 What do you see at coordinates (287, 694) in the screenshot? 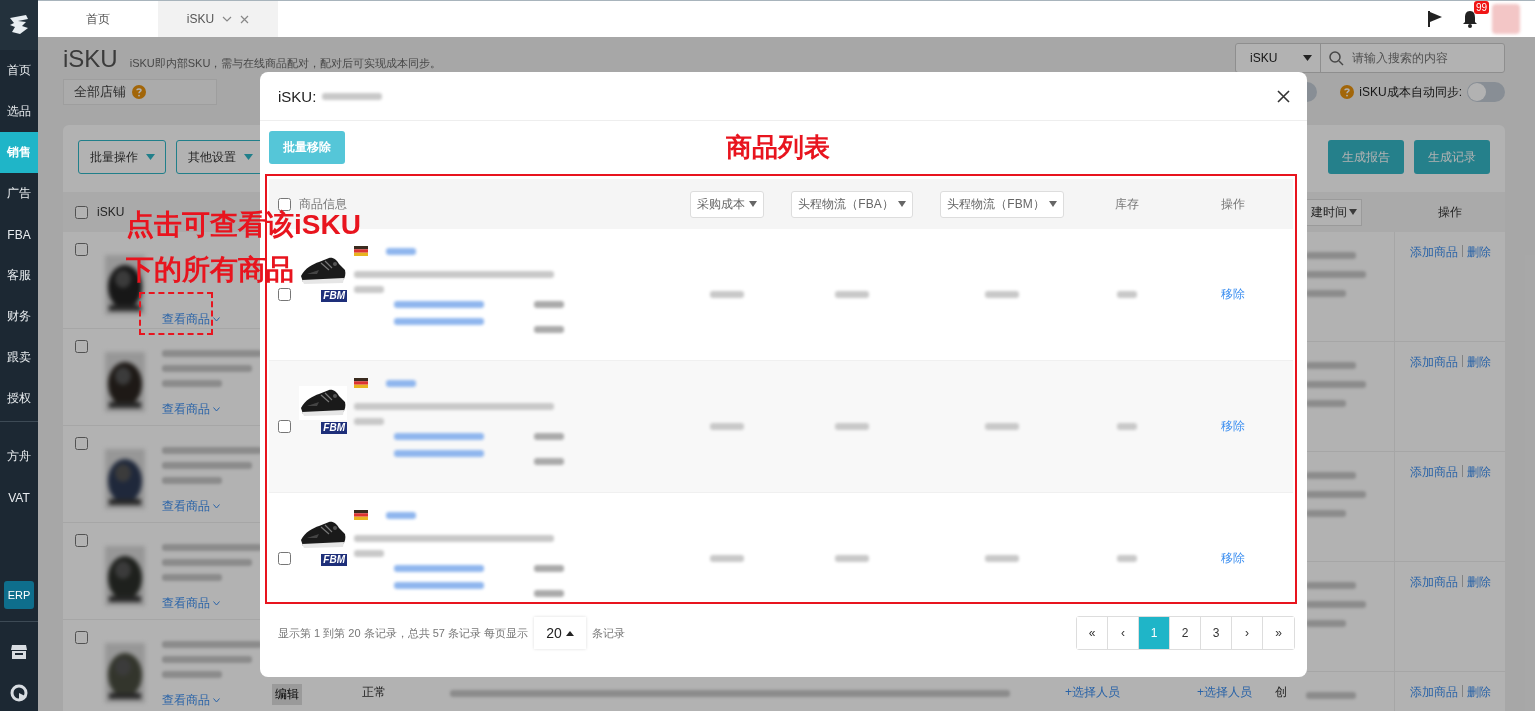
I see `edit-button: 编辑` at bounding box center [287, 694].